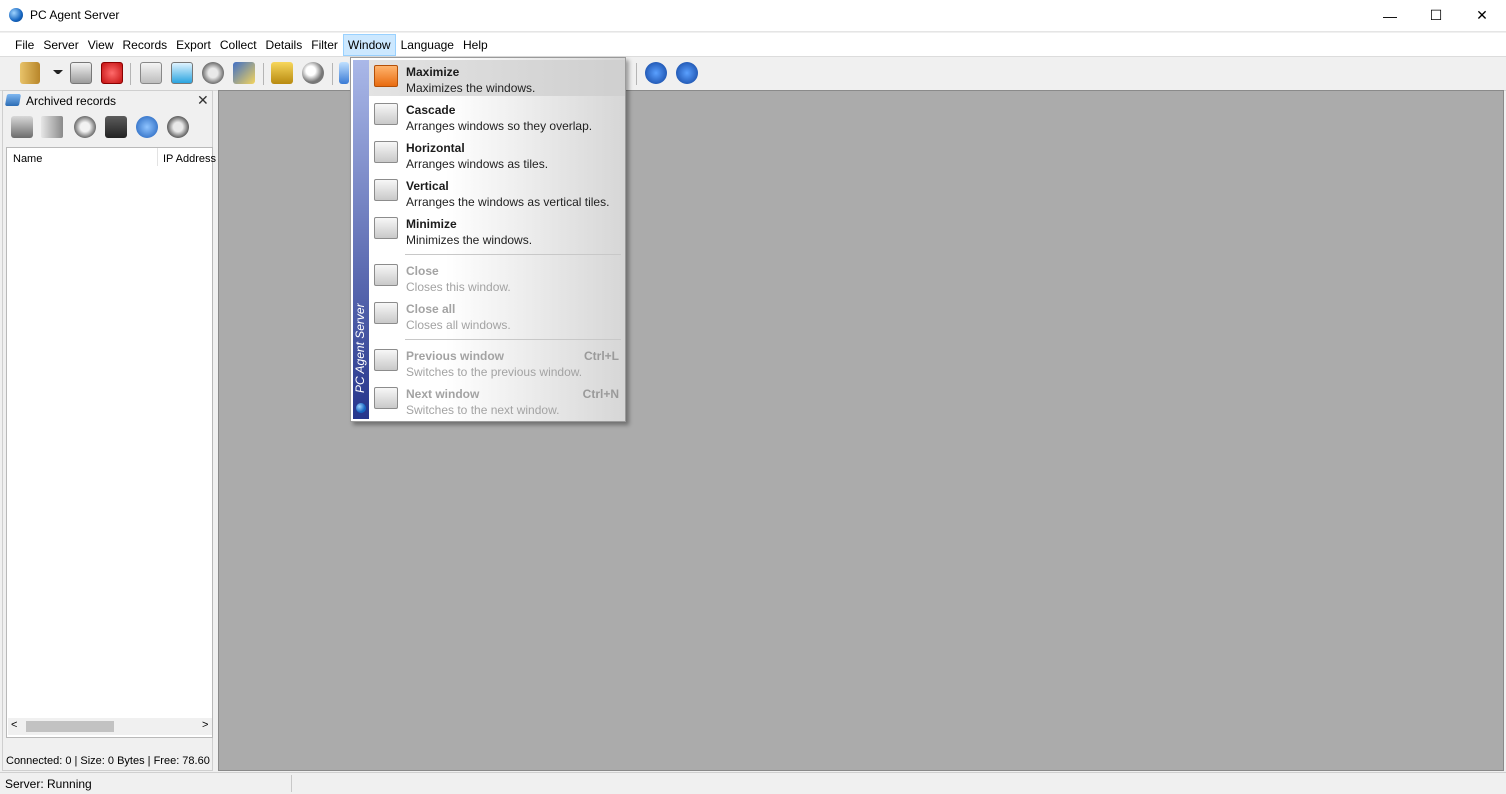  I want to click on scroll-left-button: <, so click(14, 725).